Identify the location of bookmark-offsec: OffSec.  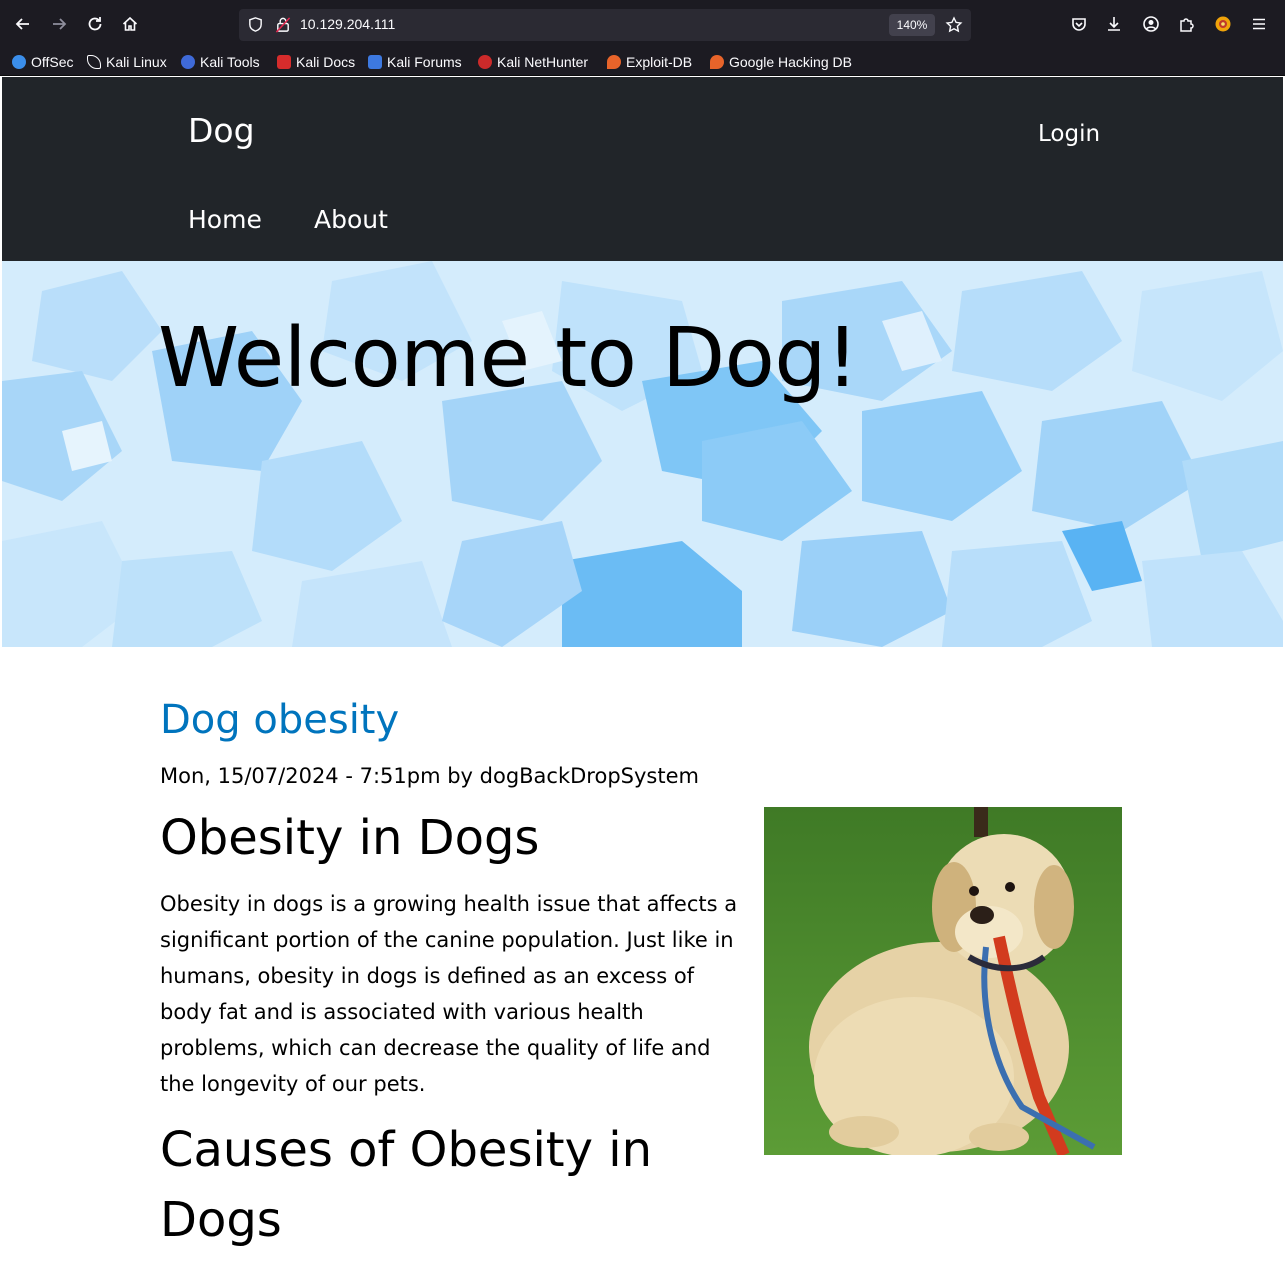
(43, 62).